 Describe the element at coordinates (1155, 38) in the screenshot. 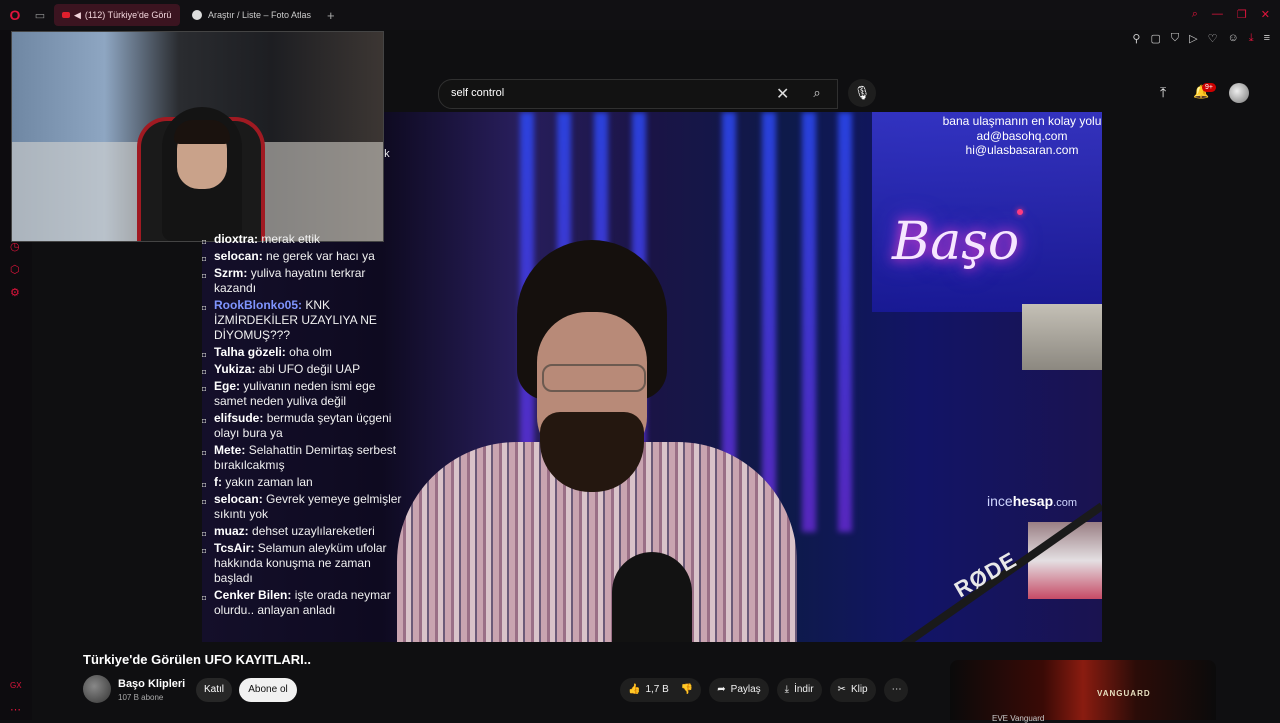

I see `snapshot-icon: ▢` at that location.